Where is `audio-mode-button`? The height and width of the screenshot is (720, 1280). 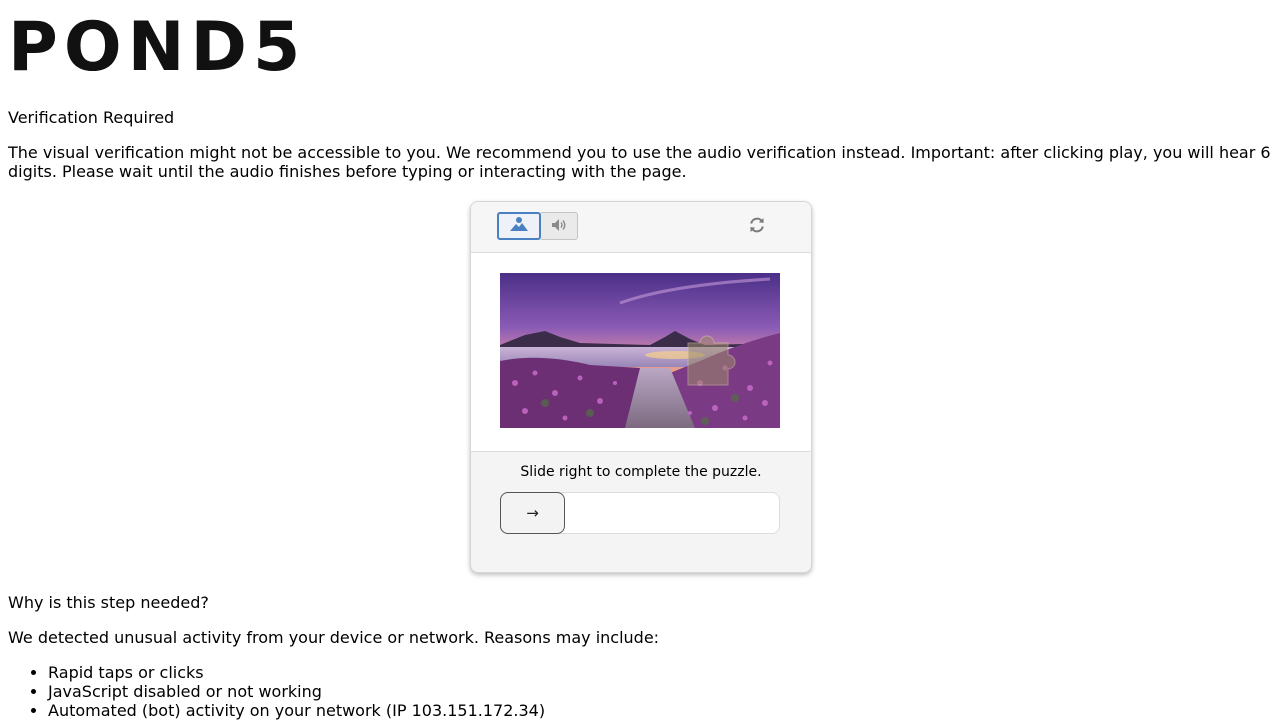
audio-mode-button is located at coordinates (559, 226).